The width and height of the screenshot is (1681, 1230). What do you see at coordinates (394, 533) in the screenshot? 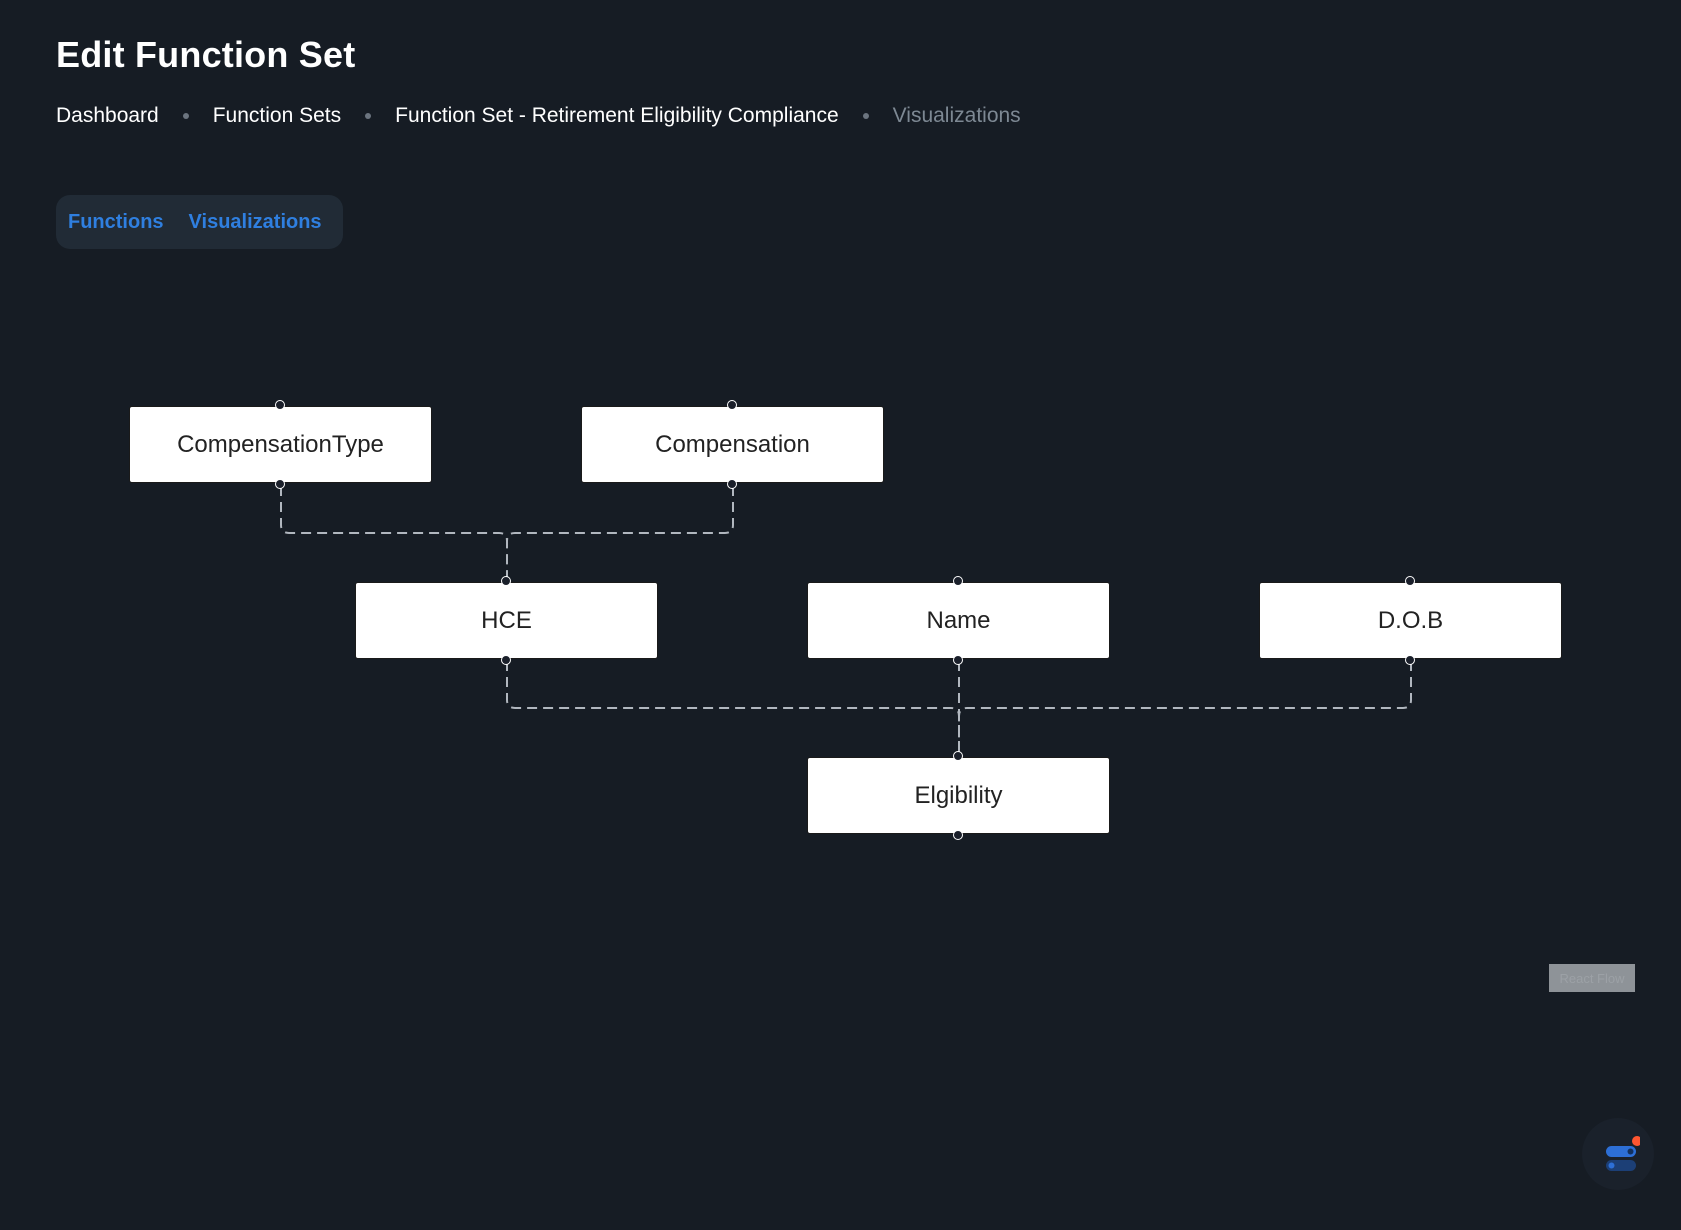
I see `edge-compensation-type-to-hce` at bounding box center [394, 533].